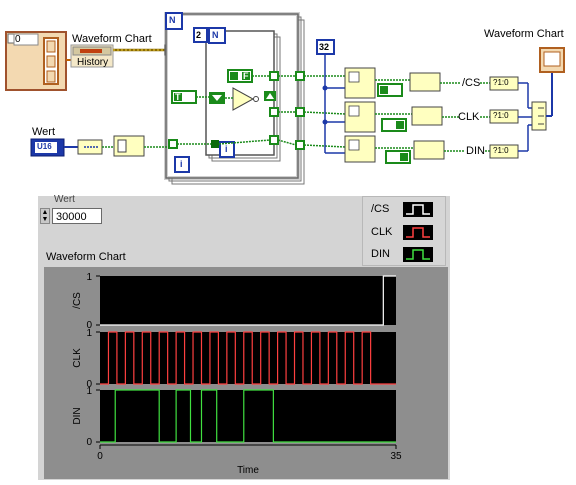 This screenshot has height=485, width=576. Describe the element at coordinates (215, 35) in the screenshot. I see `inner-loop-count-label: N` at that location.